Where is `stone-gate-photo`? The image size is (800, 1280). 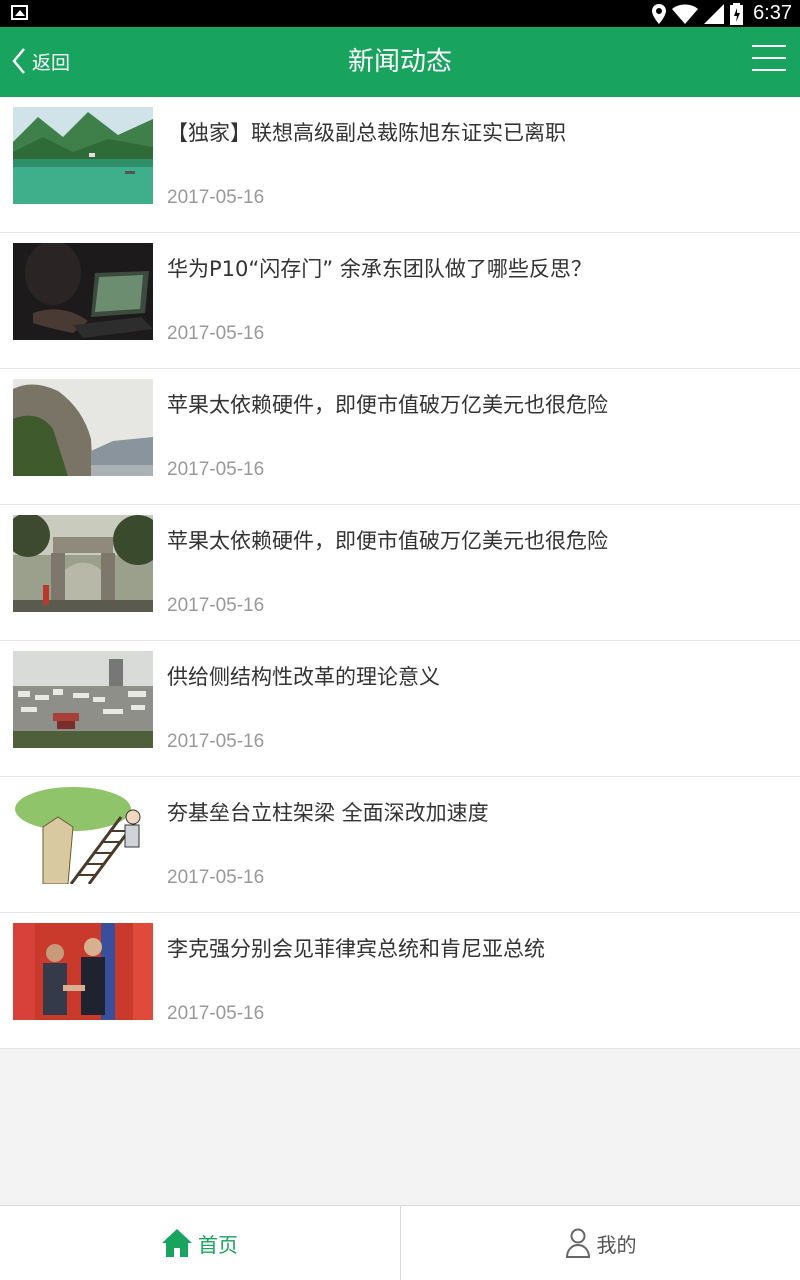 stone-gate-photo is located at coordinates (83, 563).